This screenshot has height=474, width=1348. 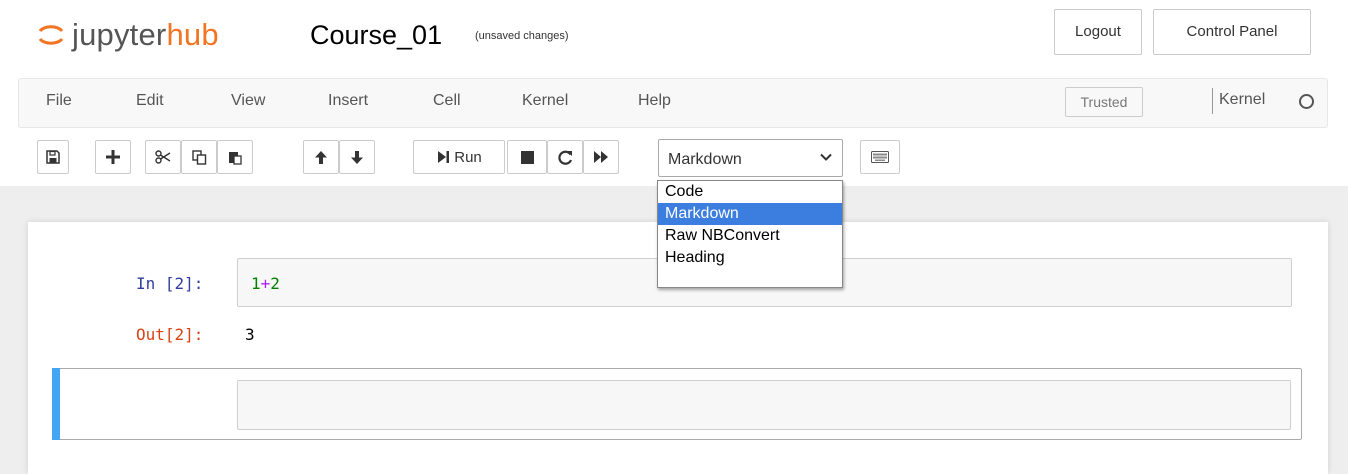 I want to click on save-icon, so click(x=53, y=157).